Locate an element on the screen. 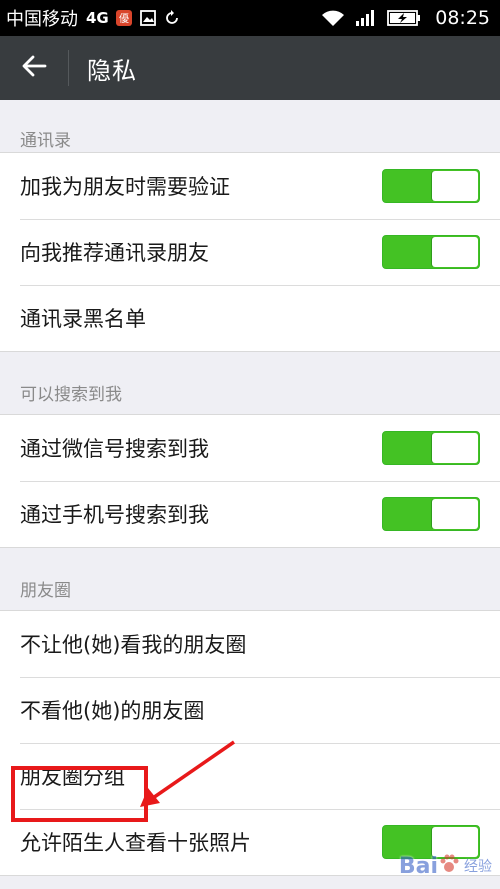 The height and width of the screenshot is (889, 500). verify-friend-toggle is located at coordinates (431, 186).